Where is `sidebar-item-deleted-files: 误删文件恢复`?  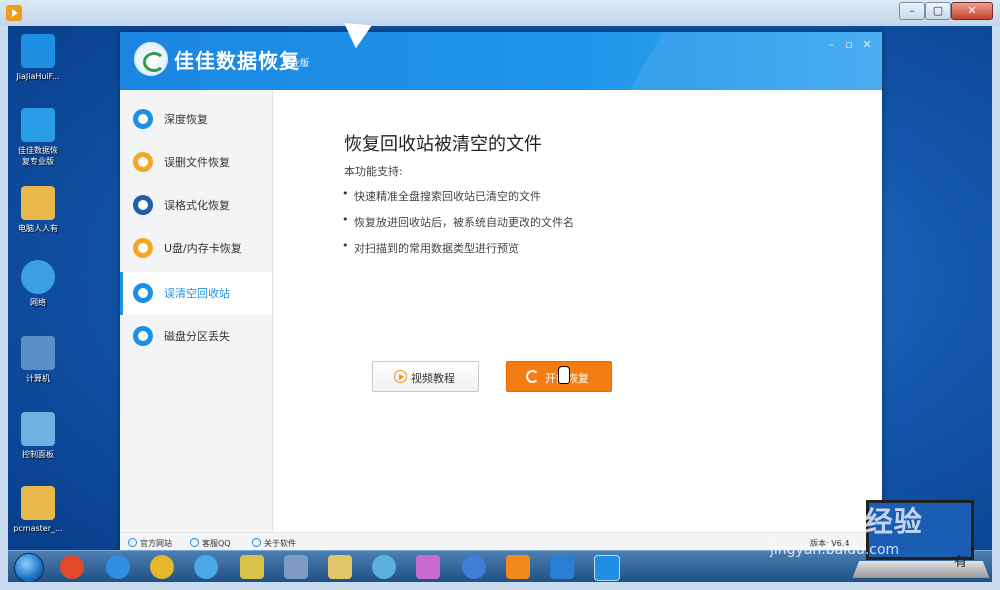 sidebar-item-deleted-files: 误删文件恢复 is located at coordinates (196, 162).